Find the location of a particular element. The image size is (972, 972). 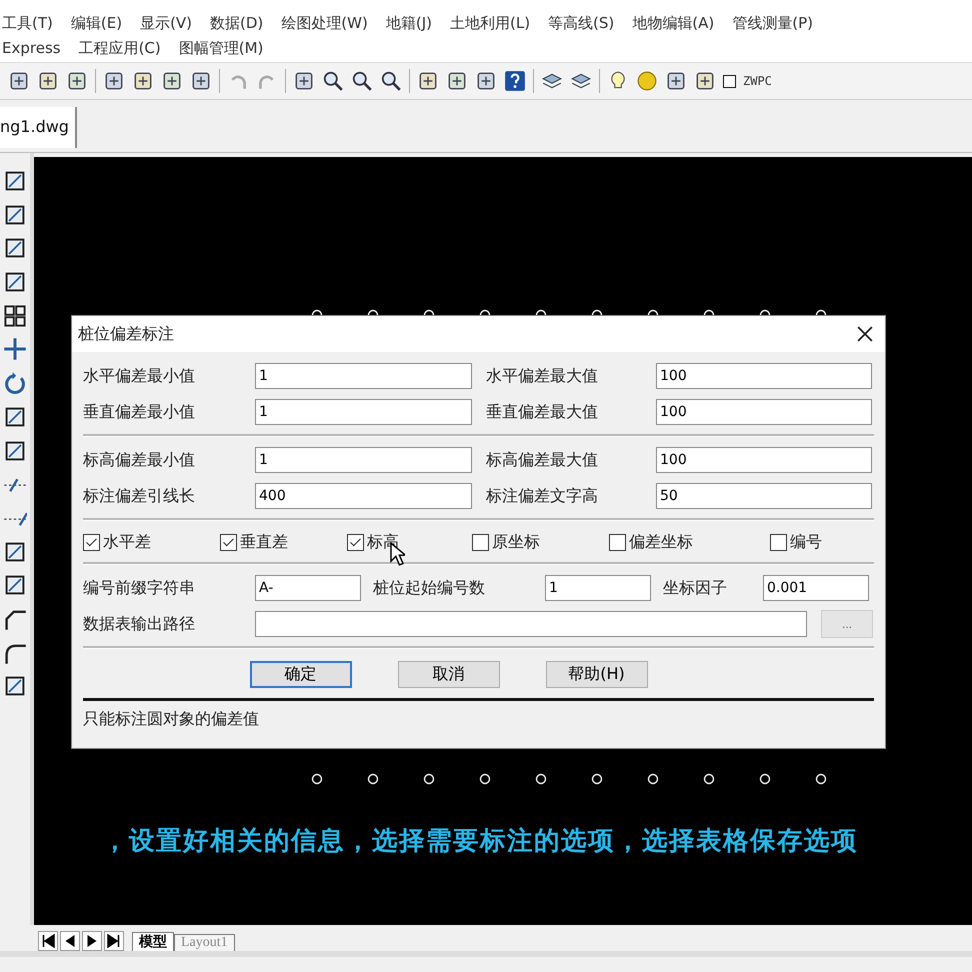

dialog-button: 帮助(H) is located at coordinates (597, 674).